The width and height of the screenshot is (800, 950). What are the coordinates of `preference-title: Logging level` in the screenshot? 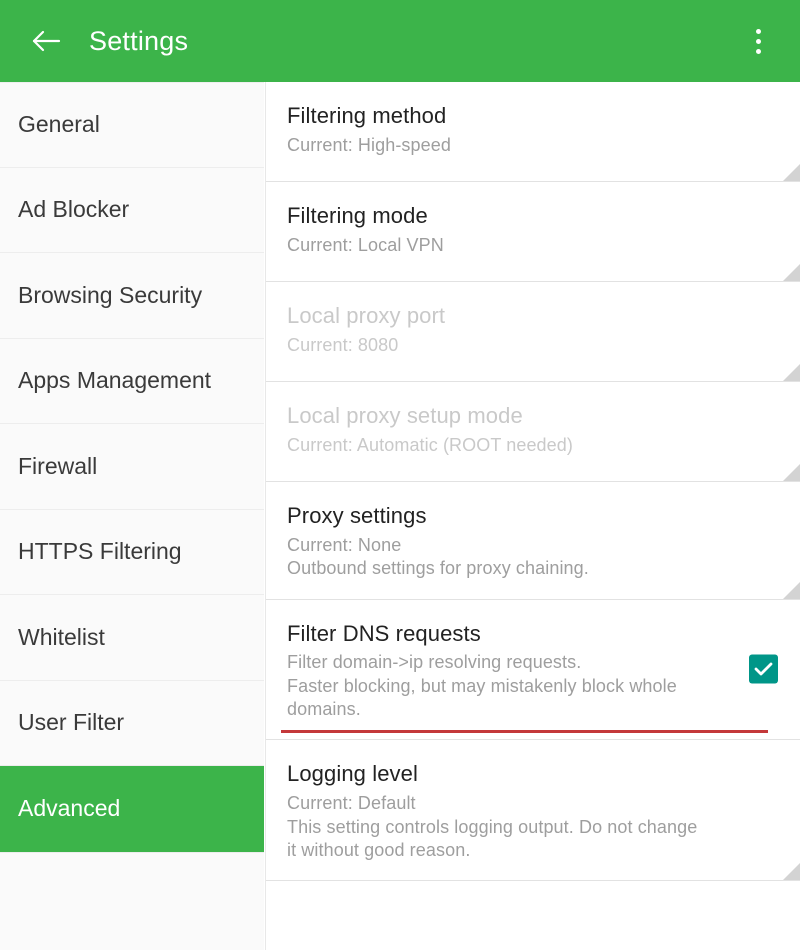 It's located at (352, 774).